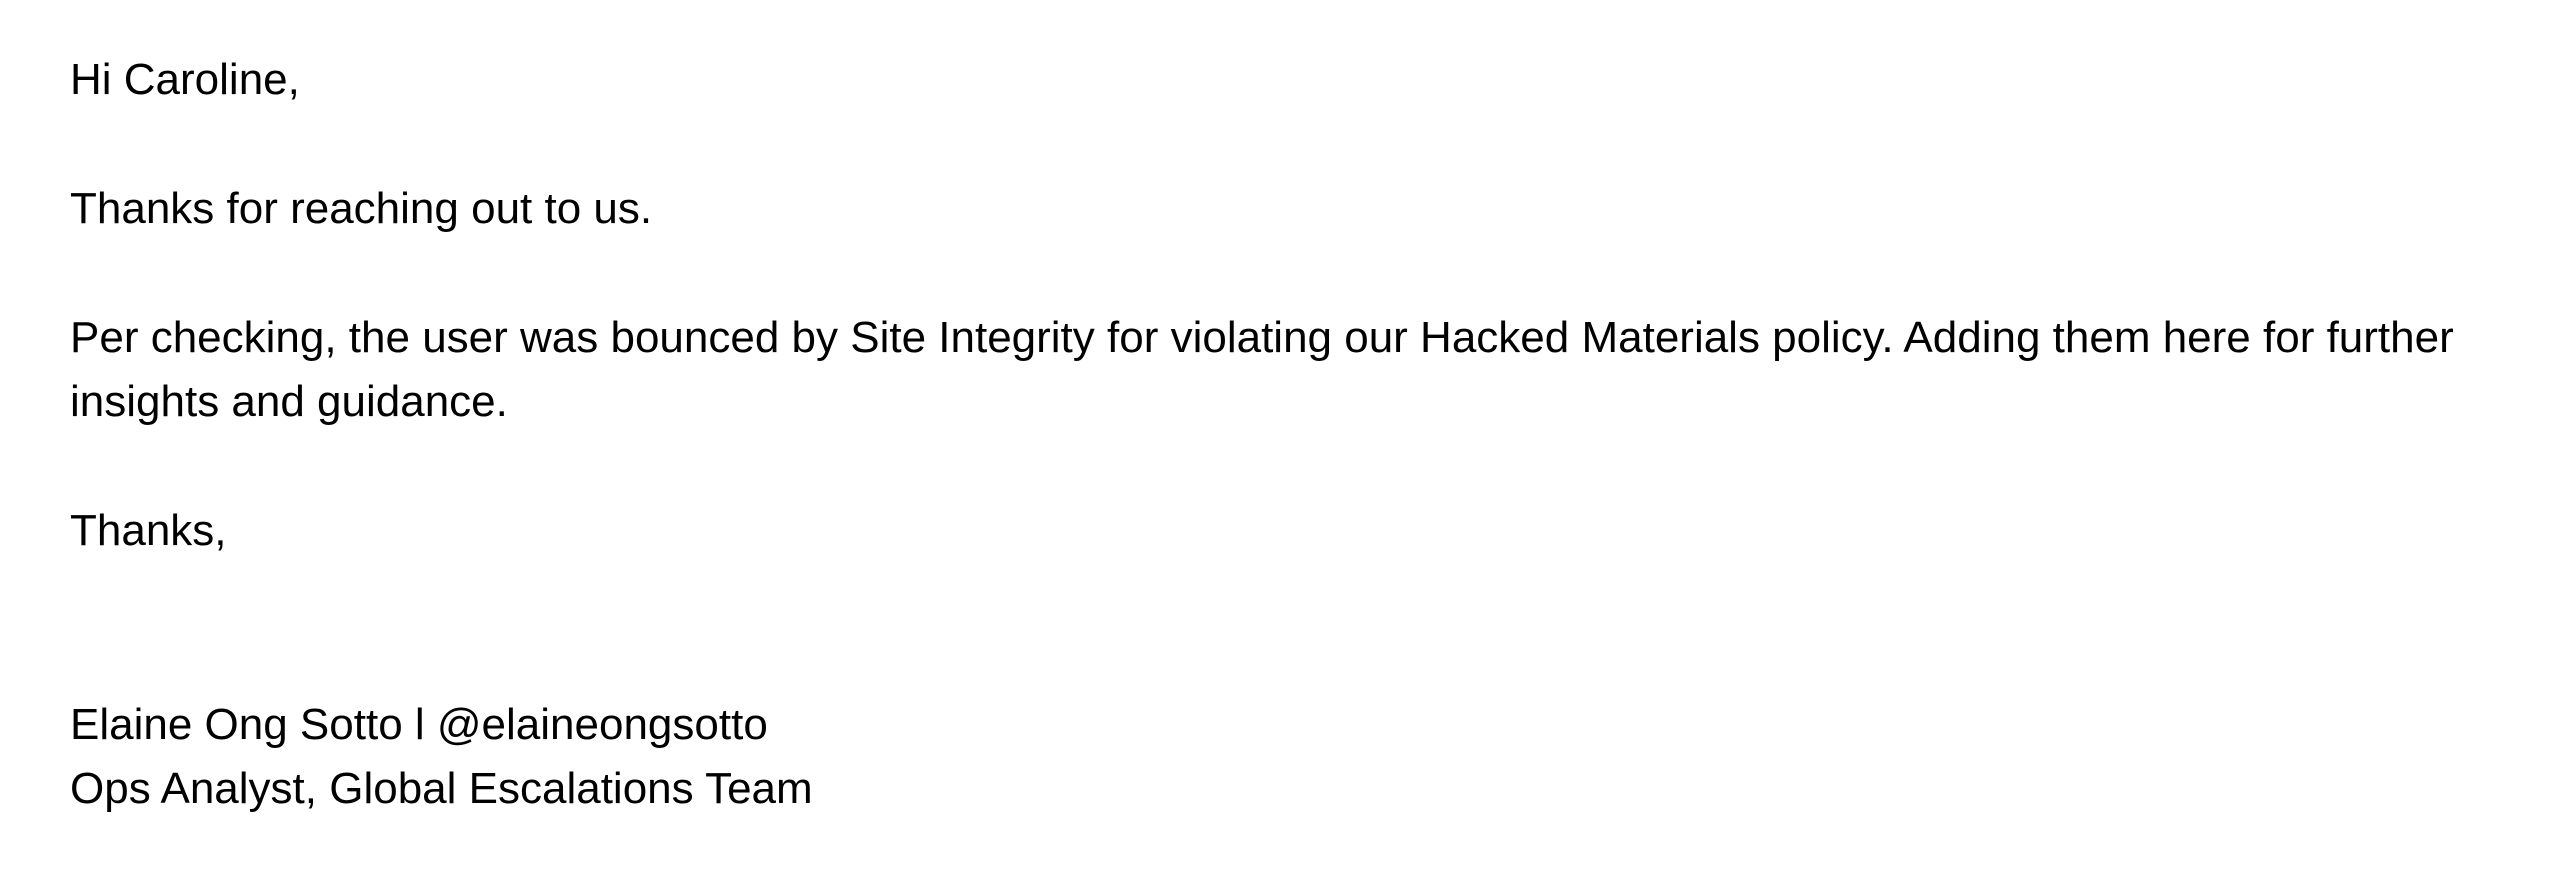 The height and width of the screenshot is (870, 2576). What do you see at coordinates (148, 530) in the screenshot?
I see `signoff: Thanks,` at bounding box center [148, 530].